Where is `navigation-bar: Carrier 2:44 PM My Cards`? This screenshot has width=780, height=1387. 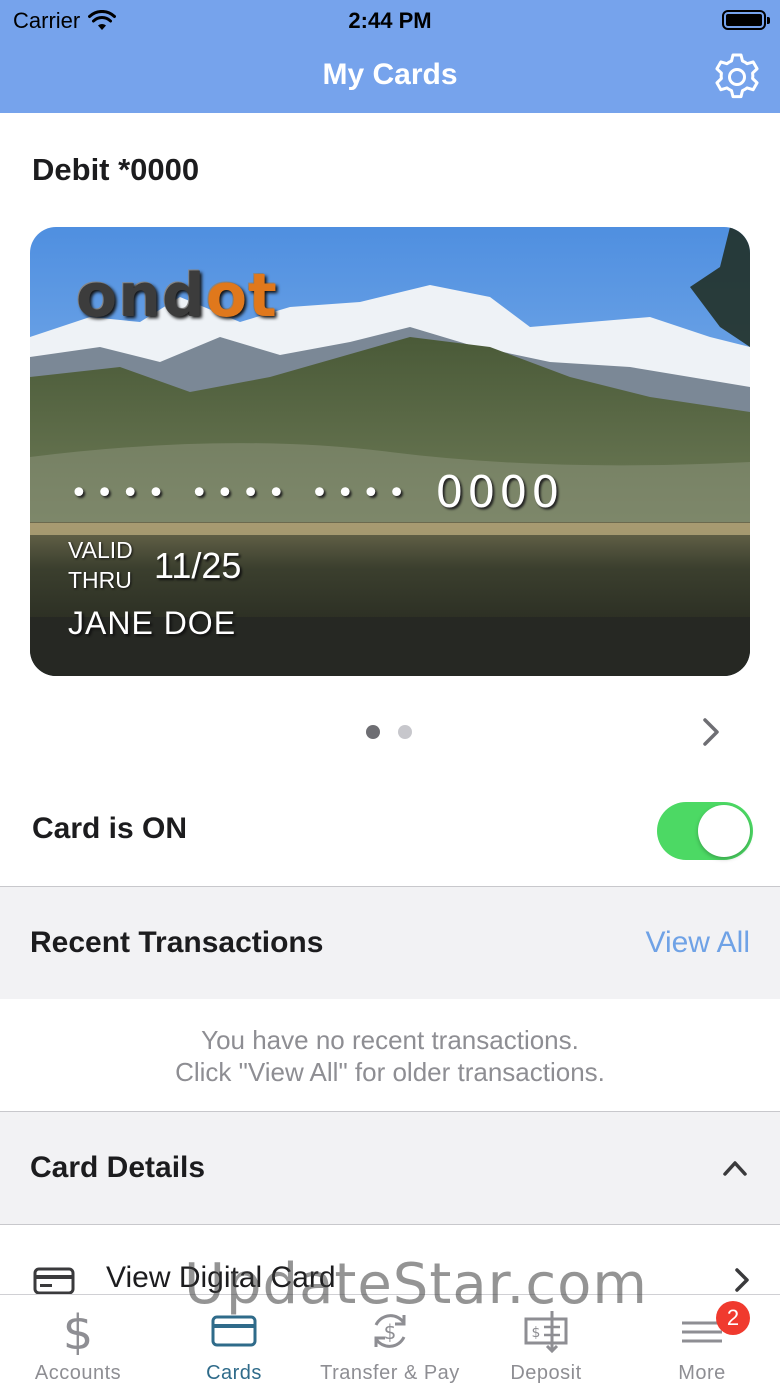 navigation-bar: Carrier 2:44 PM My Cards is located at coordinates (390, 56).